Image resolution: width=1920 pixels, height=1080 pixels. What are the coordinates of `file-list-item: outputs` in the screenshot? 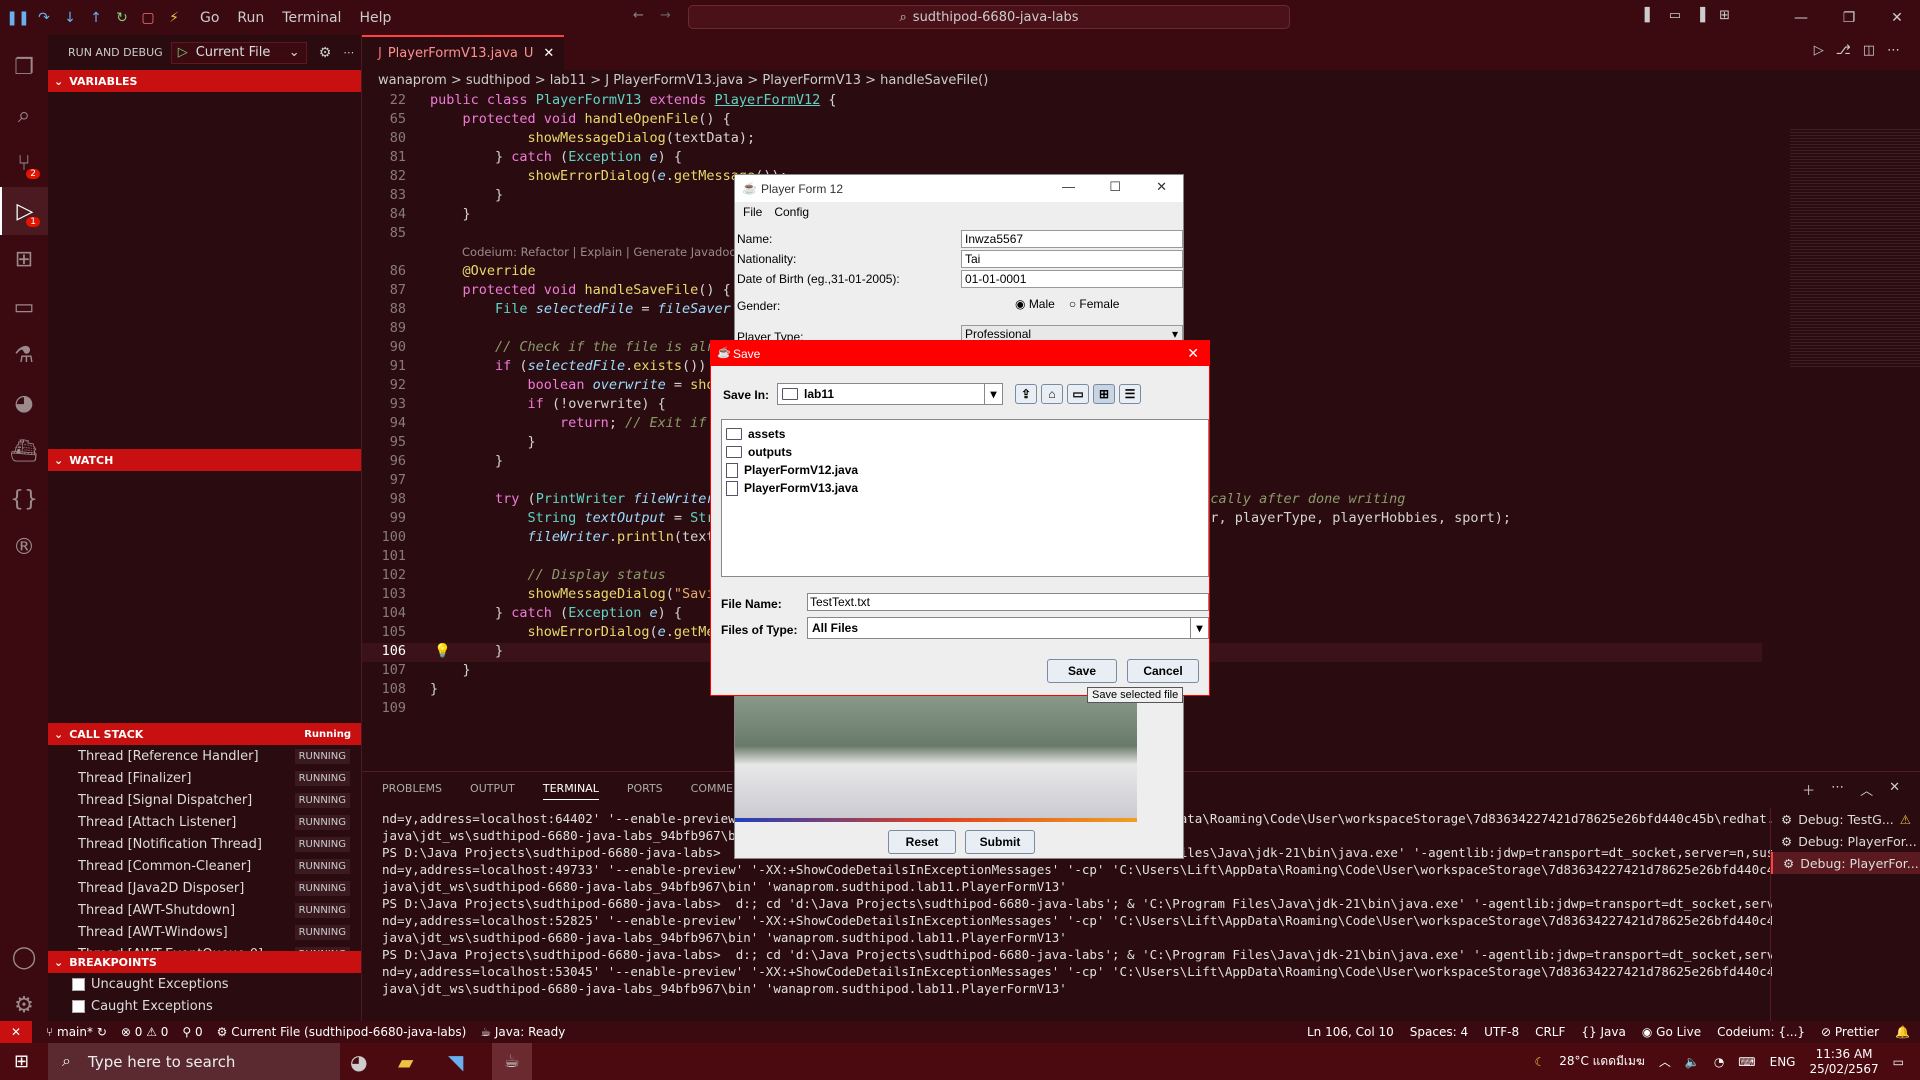 It's located at (759, 452).